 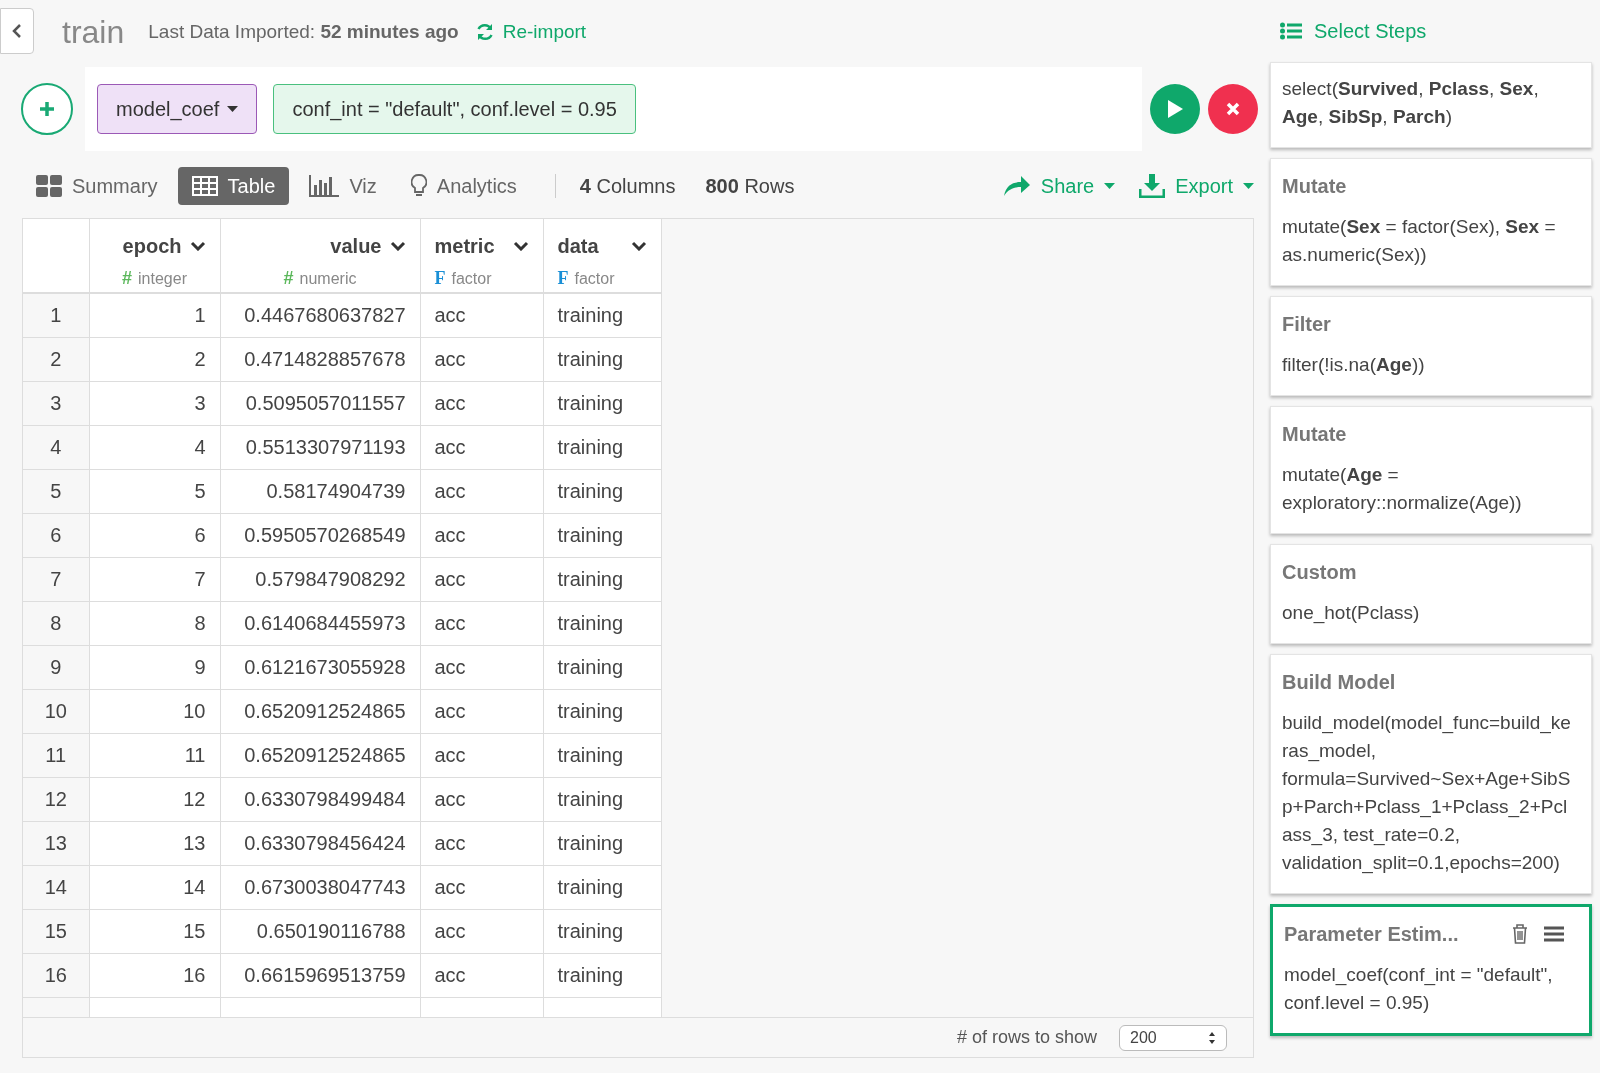 I want to click on step-title: Custom, so click(x=1319, y=572).